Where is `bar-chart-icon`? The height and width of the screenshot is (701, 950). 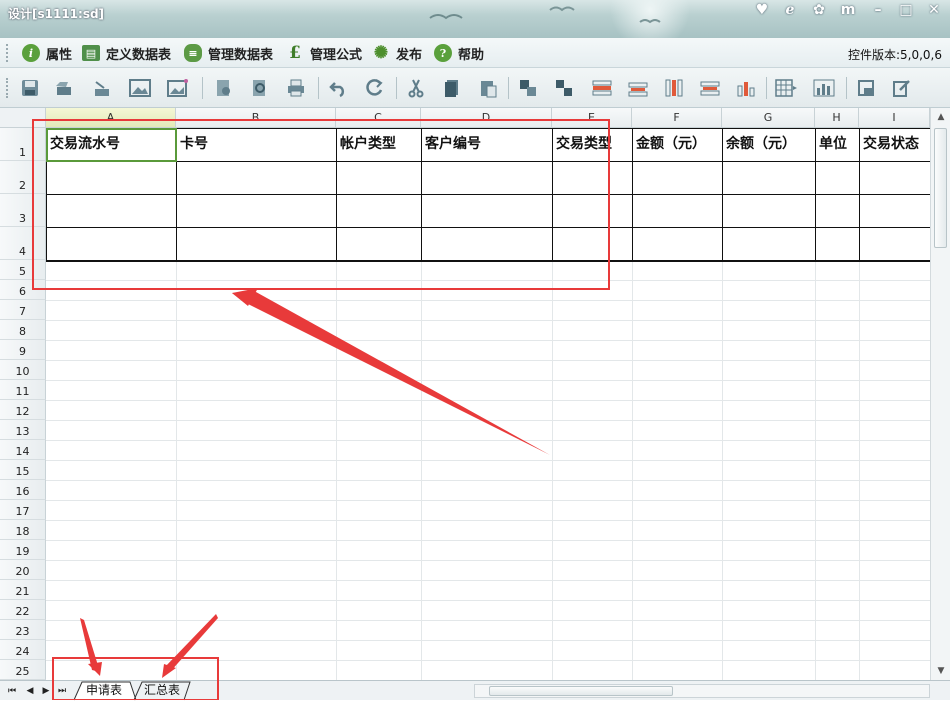 bar-chart-icon is located at coordinates (824, 88).